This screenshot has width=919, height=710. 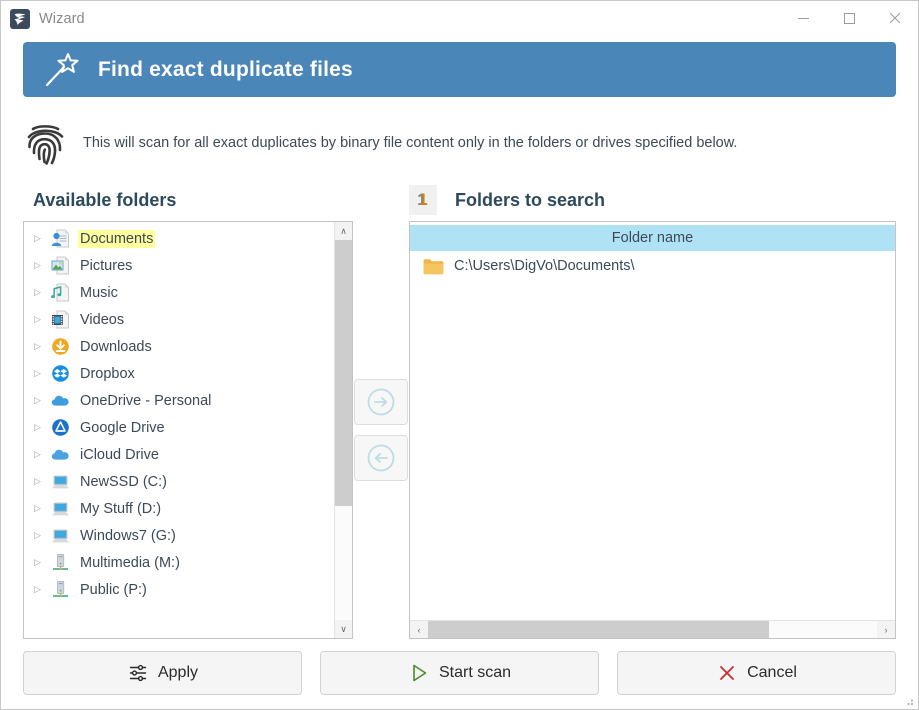 I want to click on tree-item-label: Pictures, so click(x=106, y=265).